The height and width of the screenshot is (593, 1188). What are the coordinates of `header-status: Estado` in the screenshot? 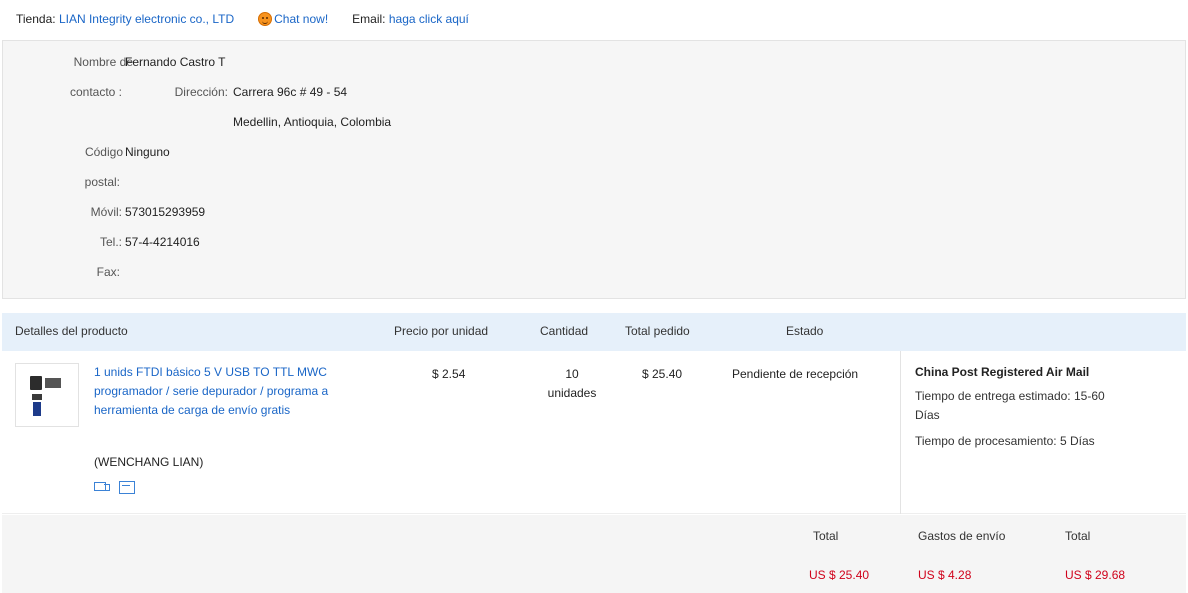 It's located at (805, 331).